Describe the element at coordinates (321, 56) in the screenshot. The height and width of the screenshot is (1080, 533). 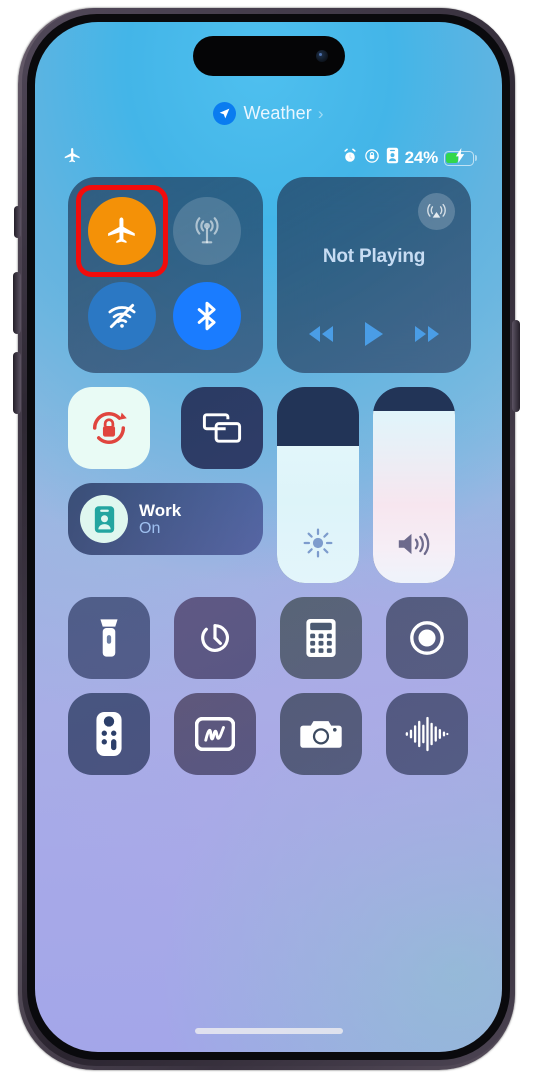
I see `front-camera-icon` at that location.